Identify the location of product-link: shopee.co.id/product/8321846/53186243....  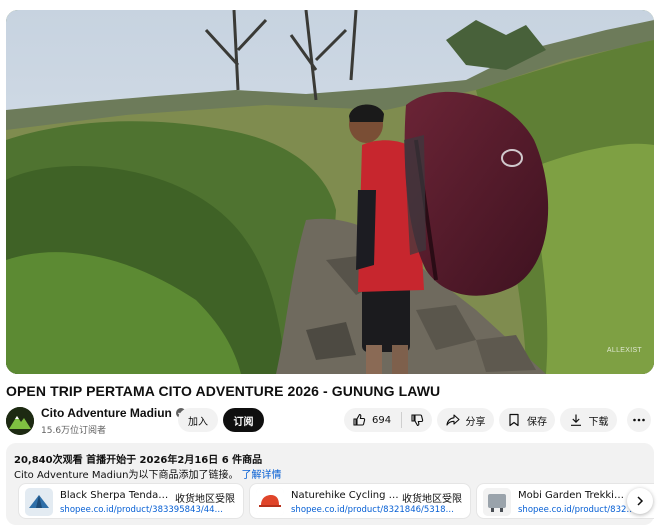
(373, 510).